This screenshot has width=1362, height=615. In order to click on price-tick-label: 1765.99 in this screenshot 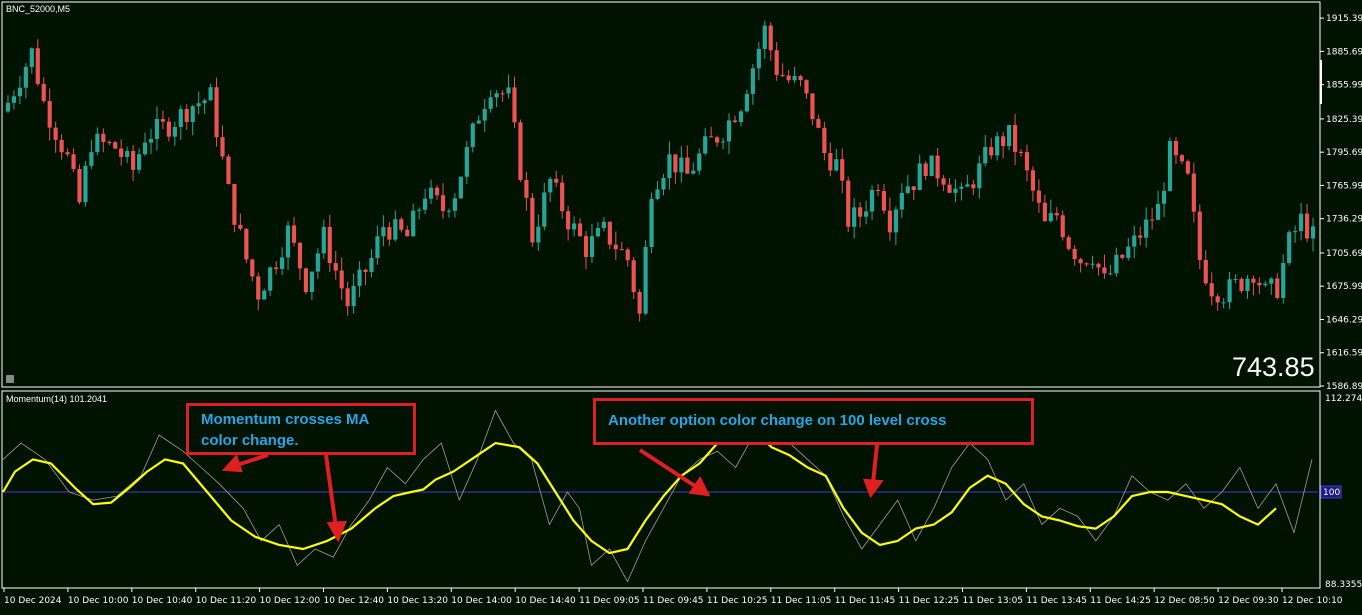, I will do `click(1344, 186)`.